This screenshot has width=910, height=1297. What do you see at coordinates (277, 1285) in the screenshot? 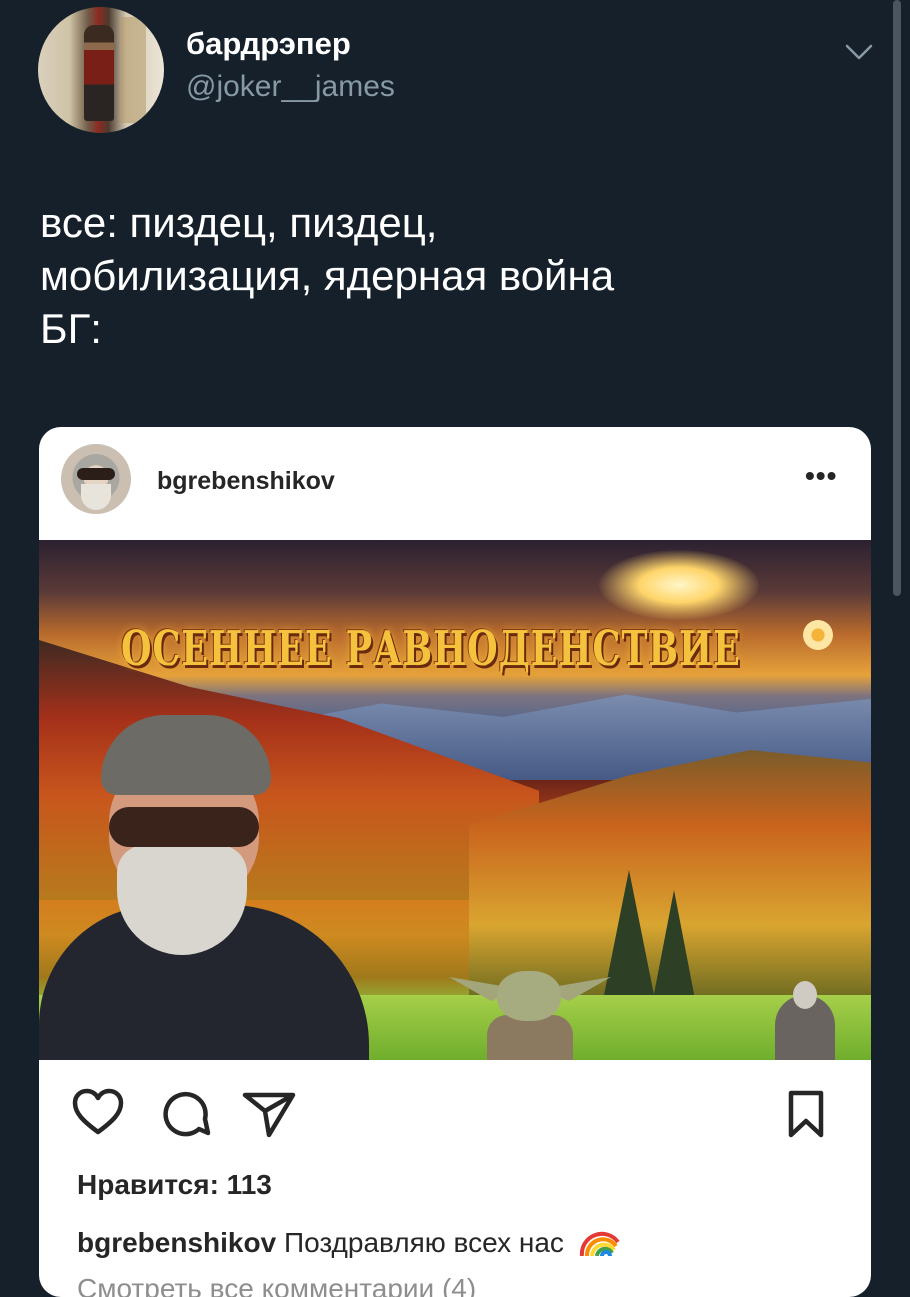
I see `view-all-comments-link: Смотреть все комментарии (4)` at bounding box center [277, 1285].